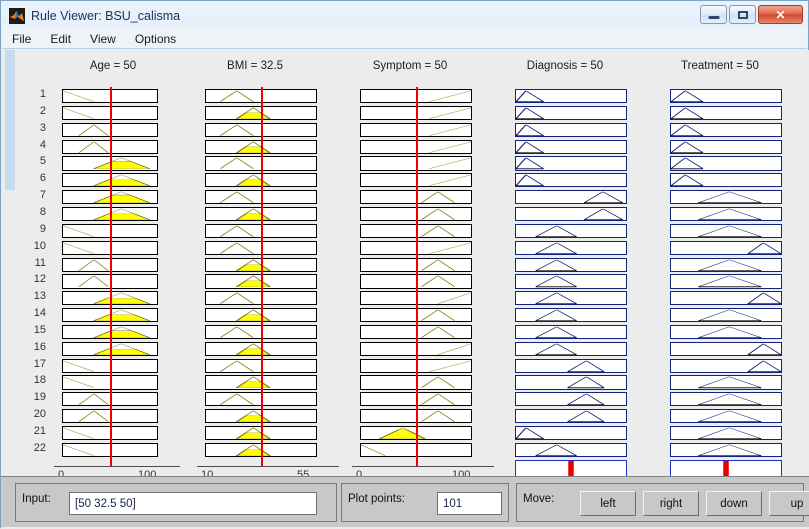 The width and height of the screenshot is (809, 529). Describe the element at coordinates (565, 66) in the screenshot. I see `column-title-diagnosis: Diagnosis = 50` at that location.